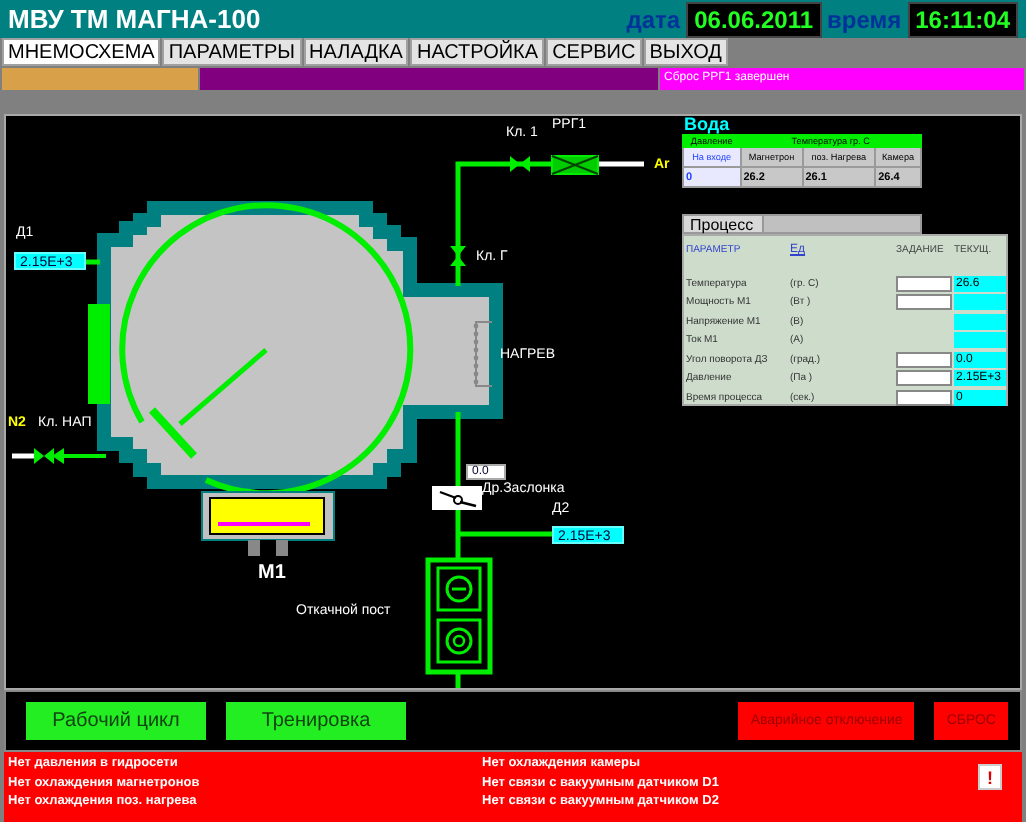  What do you see at coordinates (483, 354) in the screenshot?
I see `heater-coil-icon` at bounding box center [483, 354].